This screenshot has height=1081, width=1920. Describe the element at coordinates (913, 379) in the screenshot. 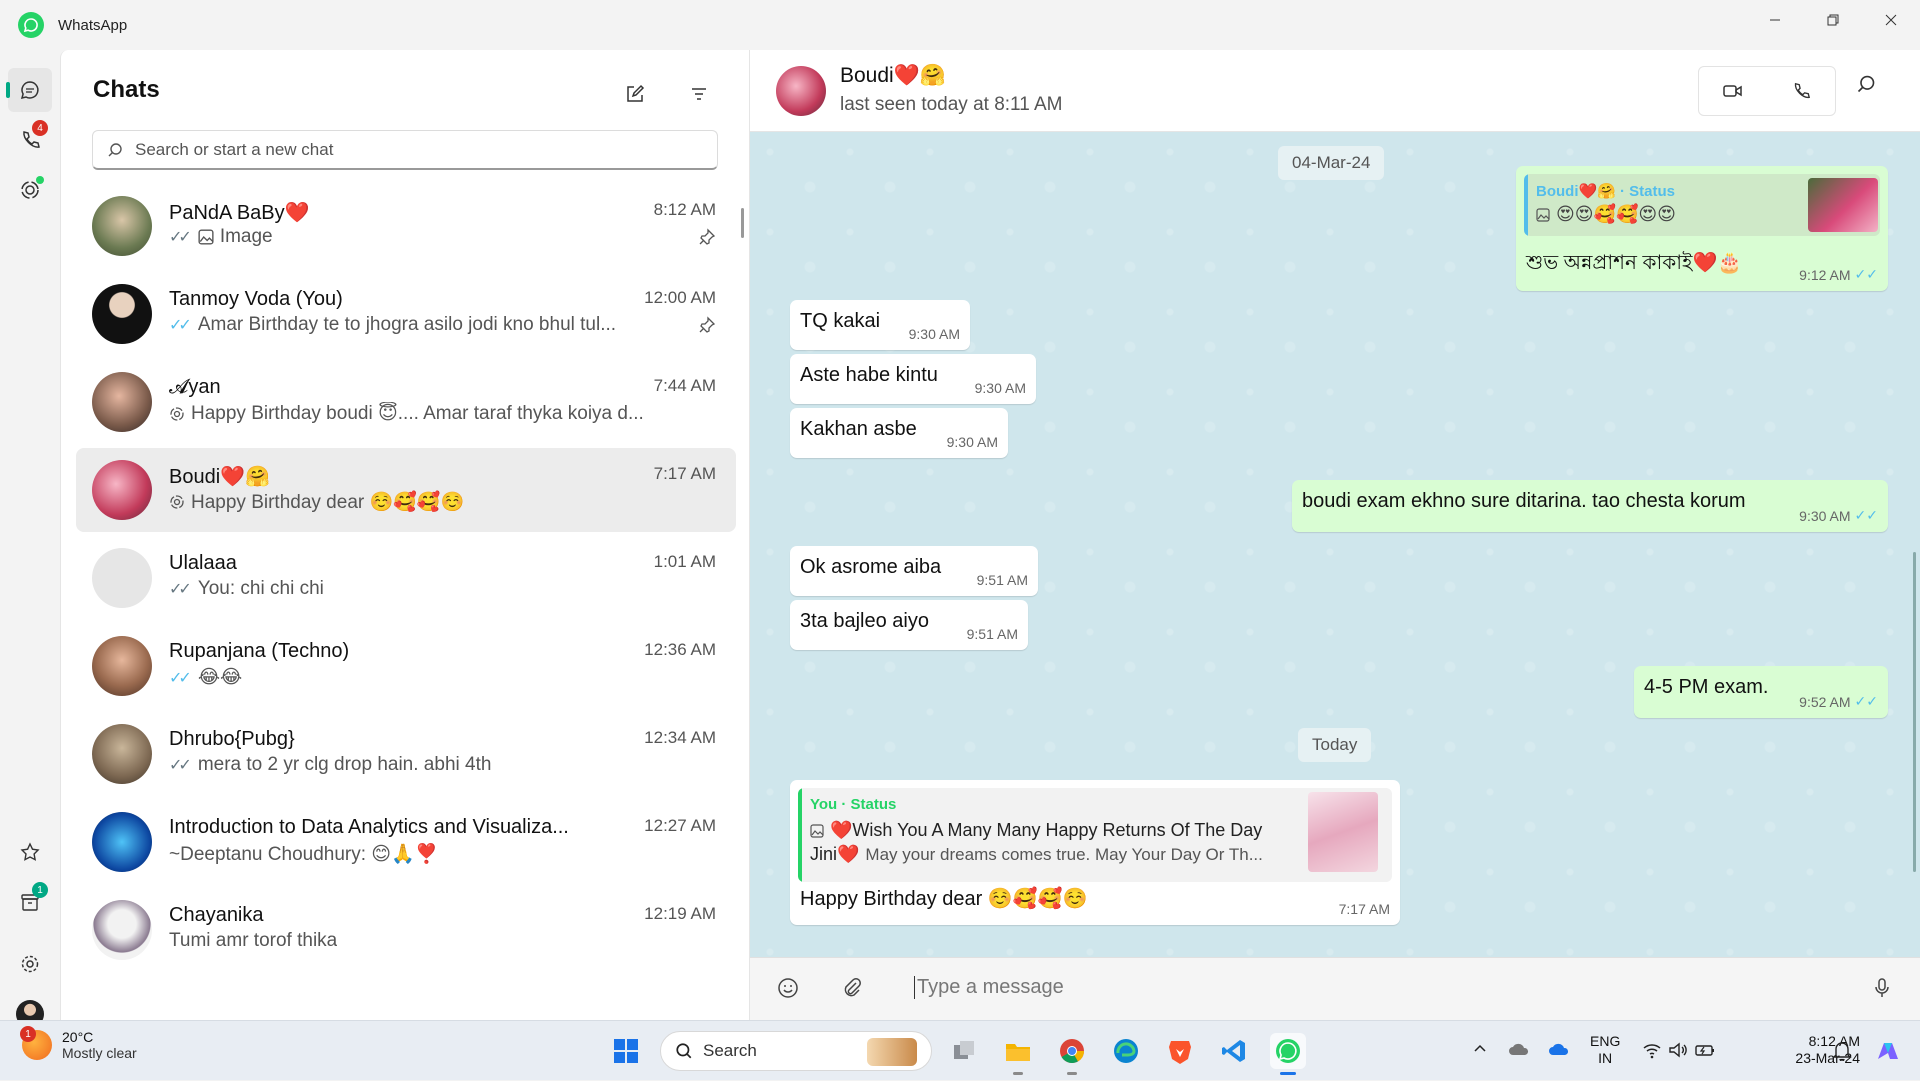

I see `incoming-message: Aste habe kintu 9:30 AM` at that location.